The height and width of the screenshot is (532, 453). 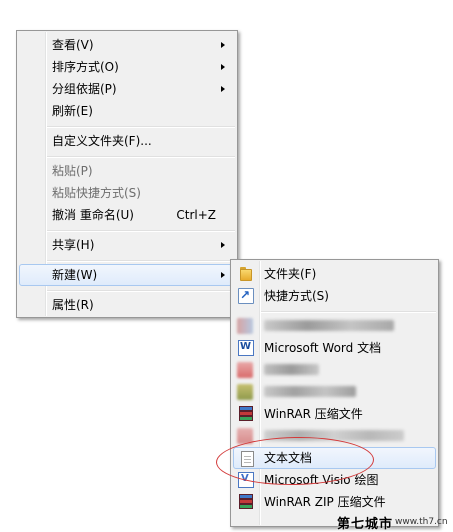 What do you see at coordinates (127, 89) in the screenshot?
I see `menu-item-group-by: 分组依据(P)` at bounding box center [127, 89].